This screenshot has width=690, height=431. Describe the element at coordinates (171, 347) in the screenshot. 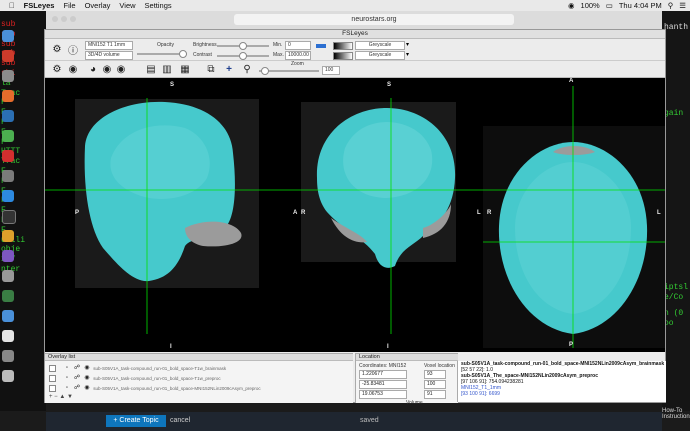

I see `sag-label-bottom: I` at that location.